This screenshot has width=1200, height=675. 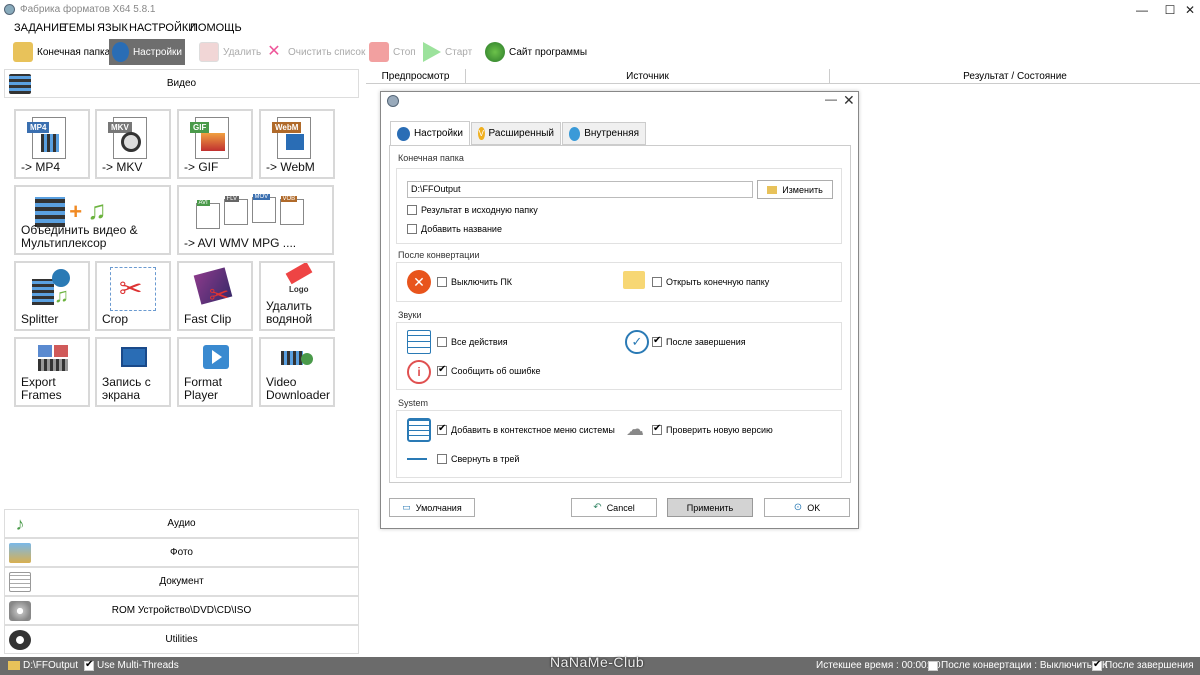 I want to click on dialog-close-button: ✕, so click(x=849, y=100).